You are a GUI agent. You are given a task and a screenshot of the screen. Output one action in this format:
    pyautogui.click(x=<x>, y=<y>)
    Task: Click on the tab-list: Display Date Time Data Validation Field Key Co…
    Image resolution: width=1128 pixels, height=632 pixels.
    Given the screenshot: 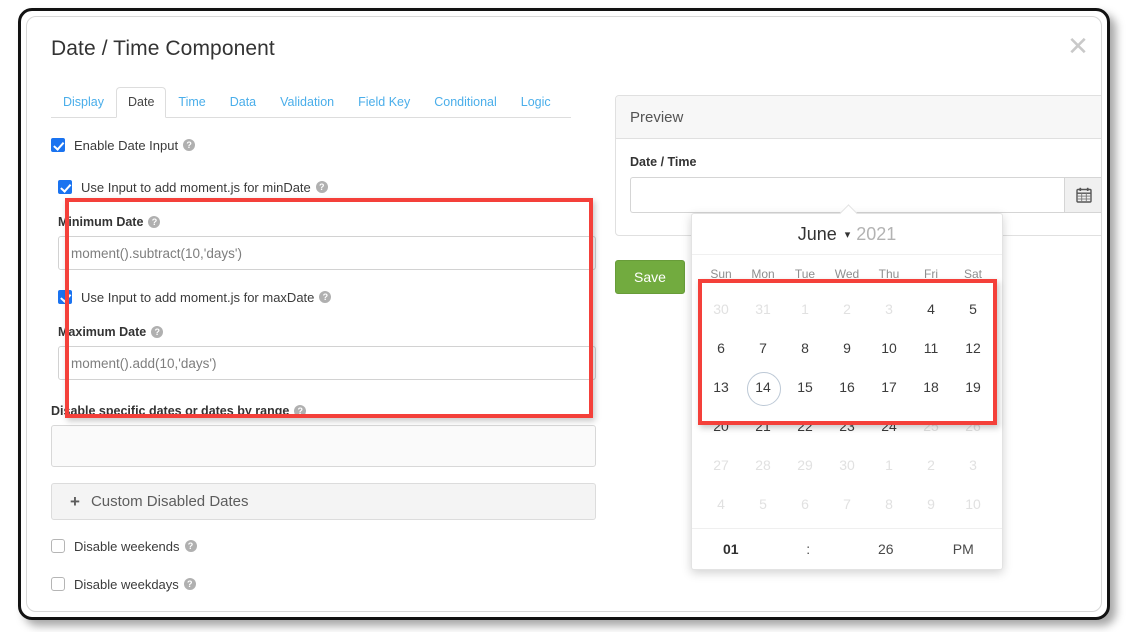 What is the action you would take?
    pyautogui.click(x=311, y=99)
    